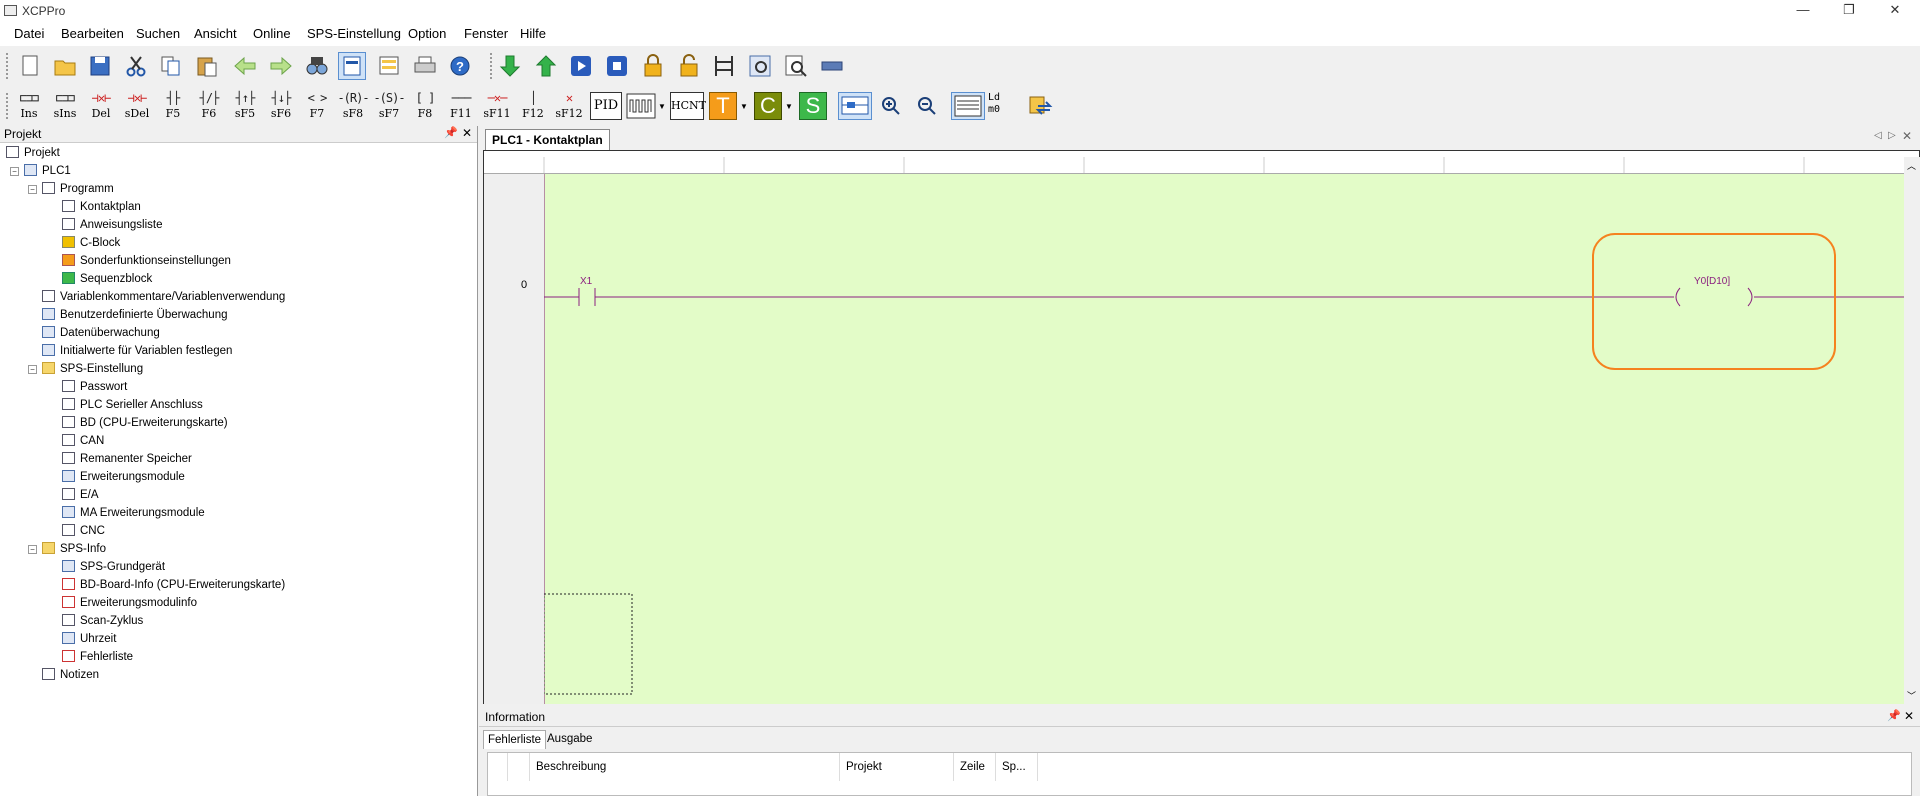  What do you see at coordinates (83, 531) in the screenshot?
I see `tree-item: CNC` at bounding box center [83, 531].